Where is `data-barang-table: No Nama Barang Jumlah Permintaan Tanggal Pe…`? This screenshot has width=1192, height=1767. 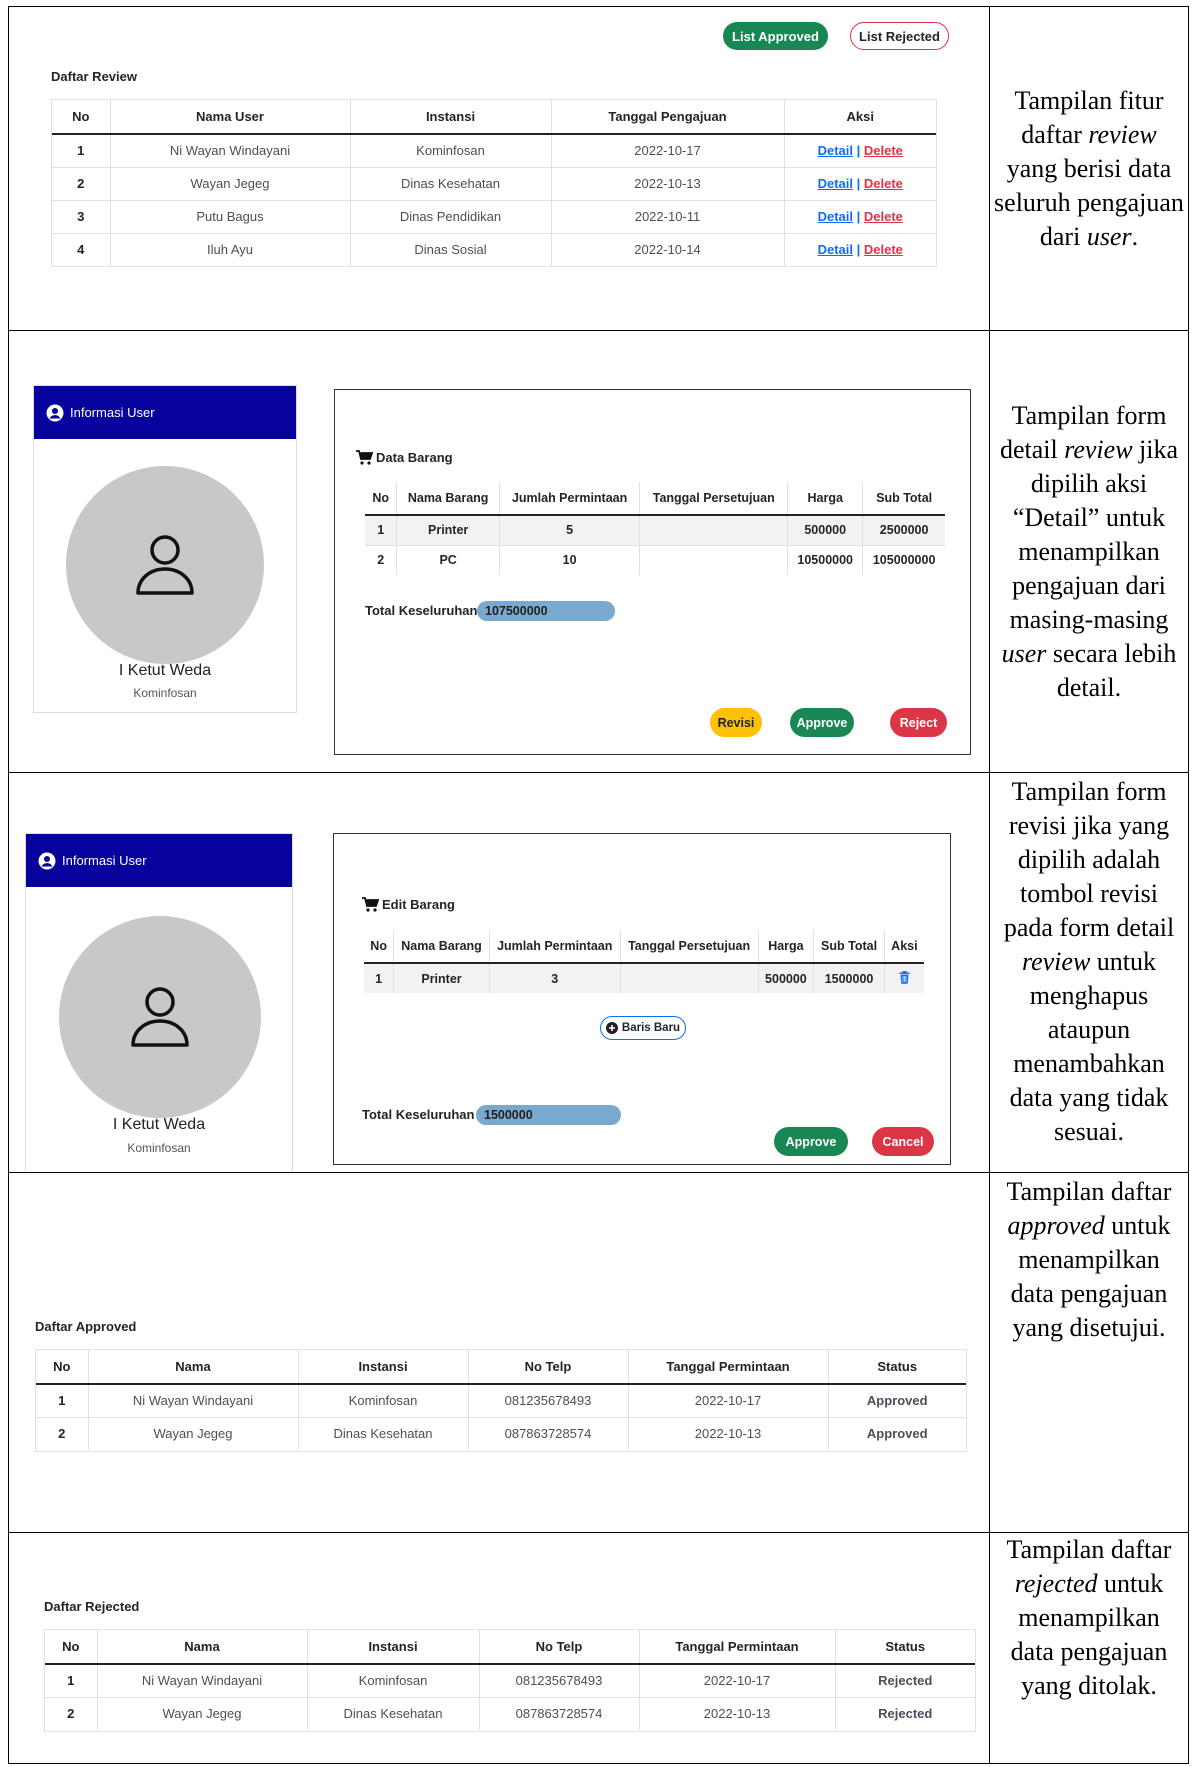 data-barang-table: No Nama Barang Jumlah Permintaan Tanggal Pe… is located at coordinates (655, 528).